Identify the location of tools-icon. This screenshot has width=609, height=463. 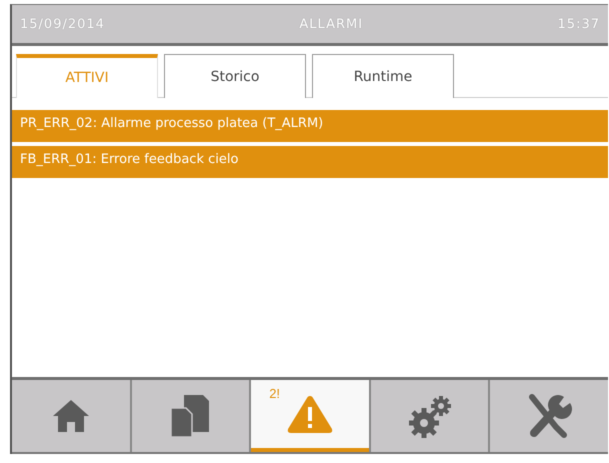
(549, 416).